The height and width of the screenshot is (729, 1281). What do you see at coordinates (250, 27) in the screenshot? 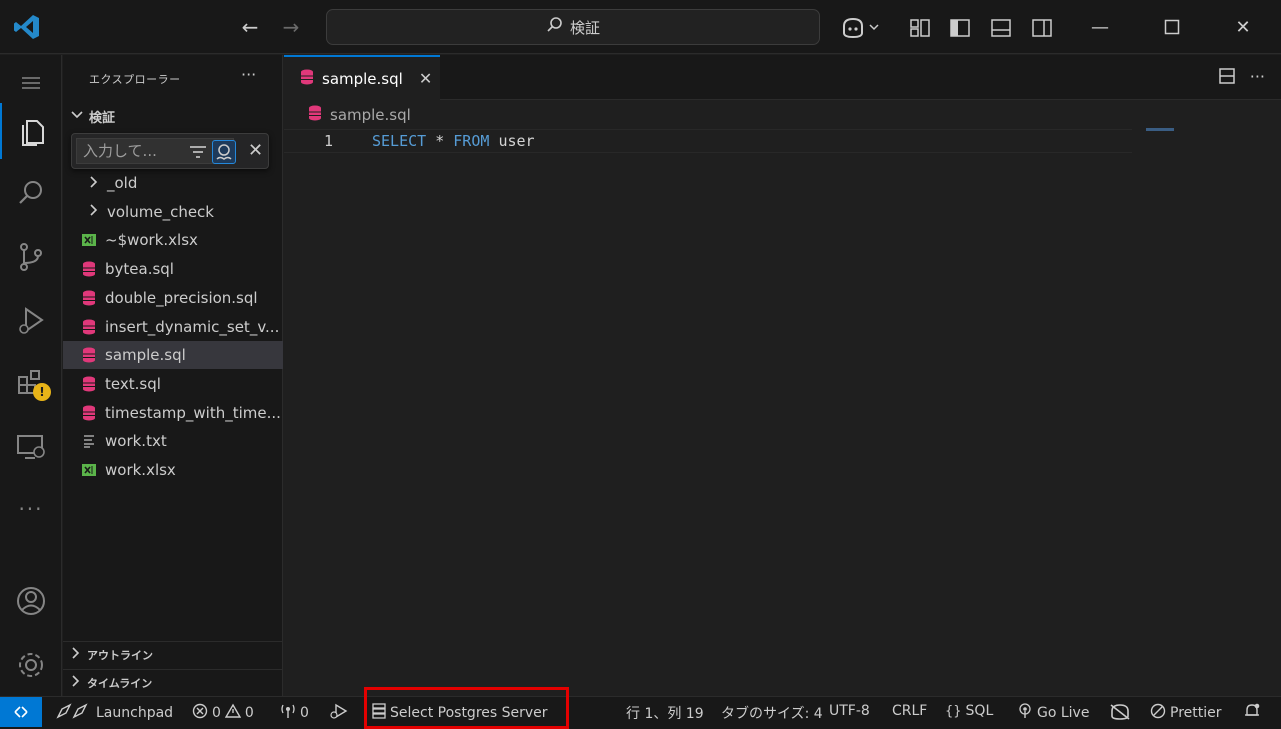
I see `back-button: ←` at bounding box center [250, 27].